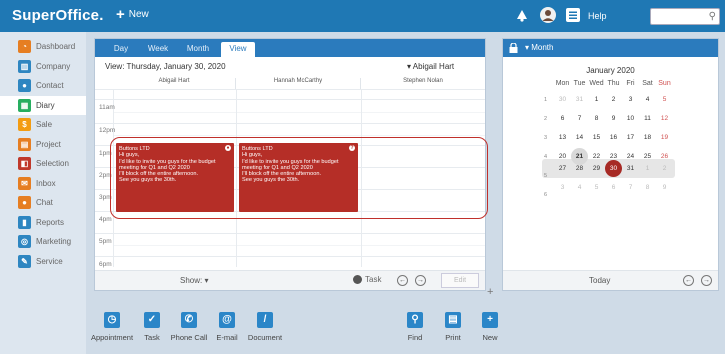 The width and height of the screenshot is (725, 354). What do you see at coordinates (238, 49) in the screenshot?
I see `tab-view: View` at bounding box center [238, 49].